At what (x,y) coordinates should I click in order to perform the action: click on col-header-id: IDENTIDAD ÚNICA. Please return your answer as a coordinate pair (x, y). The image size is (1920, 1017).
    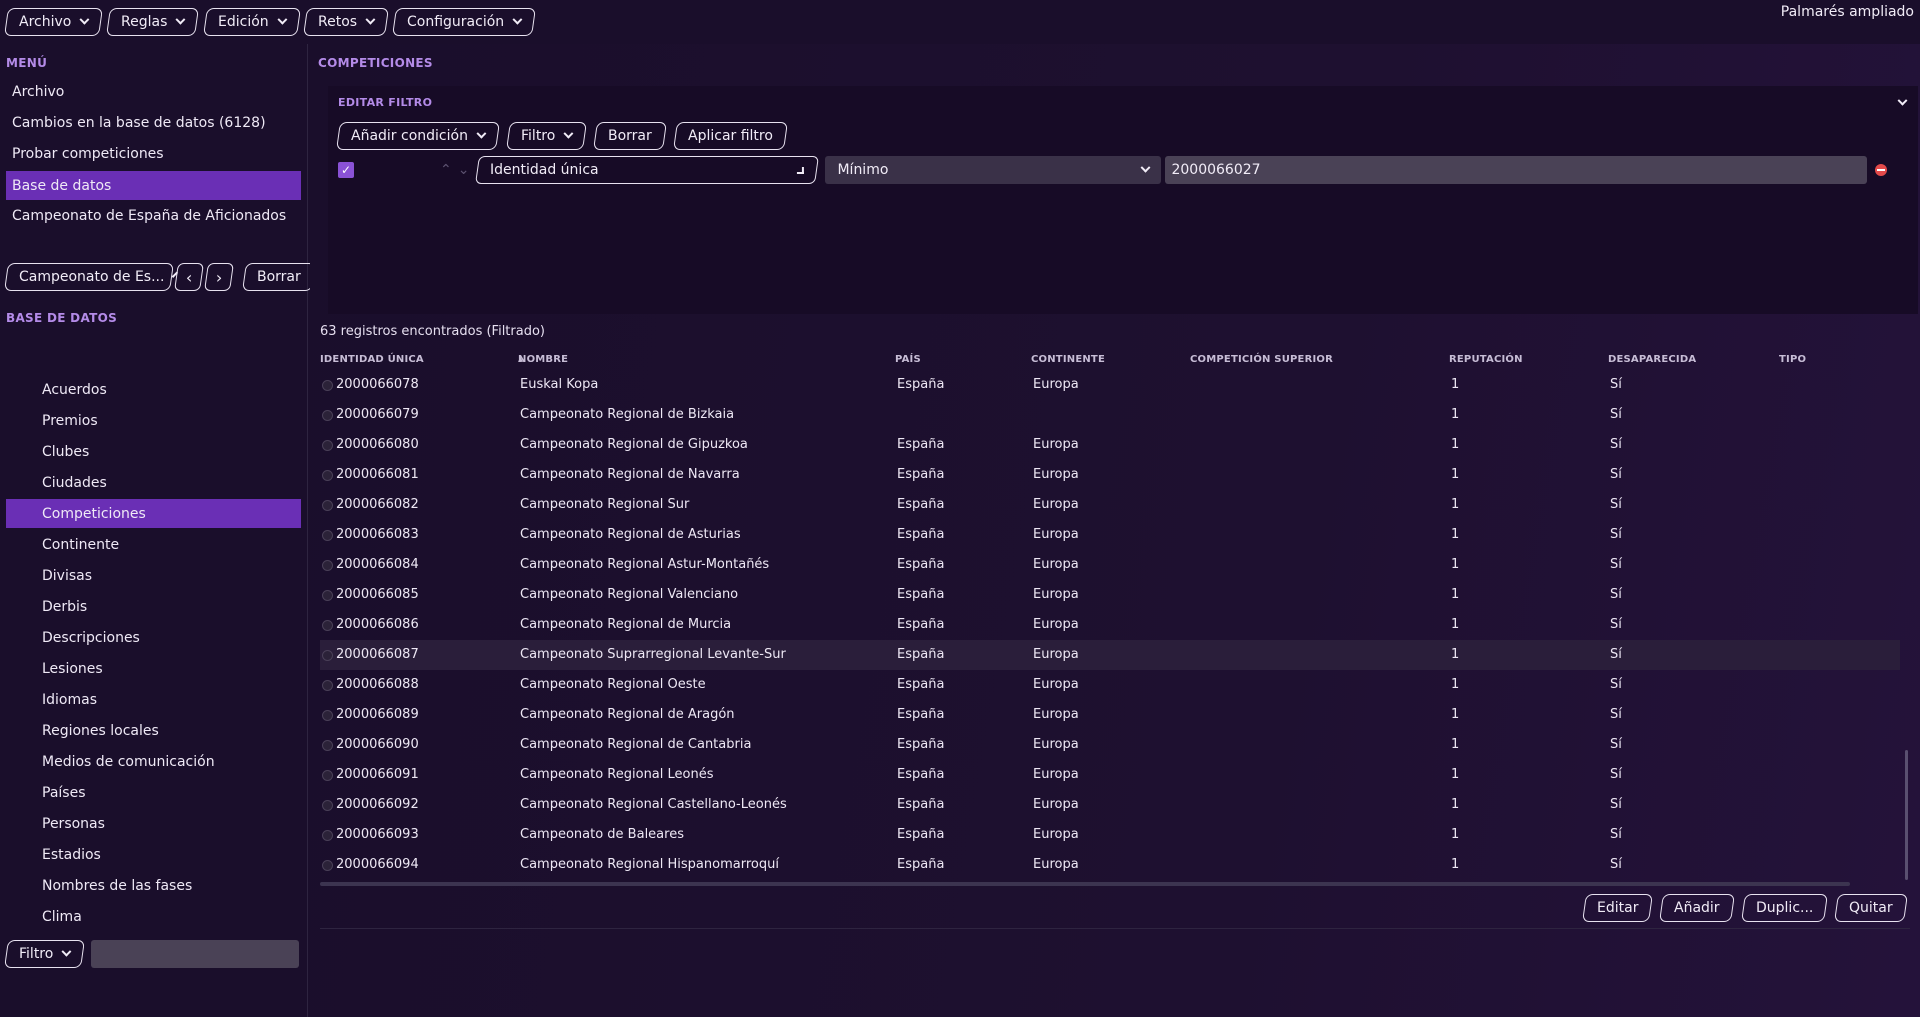
    Looking at the image, I should click on (372, 359).